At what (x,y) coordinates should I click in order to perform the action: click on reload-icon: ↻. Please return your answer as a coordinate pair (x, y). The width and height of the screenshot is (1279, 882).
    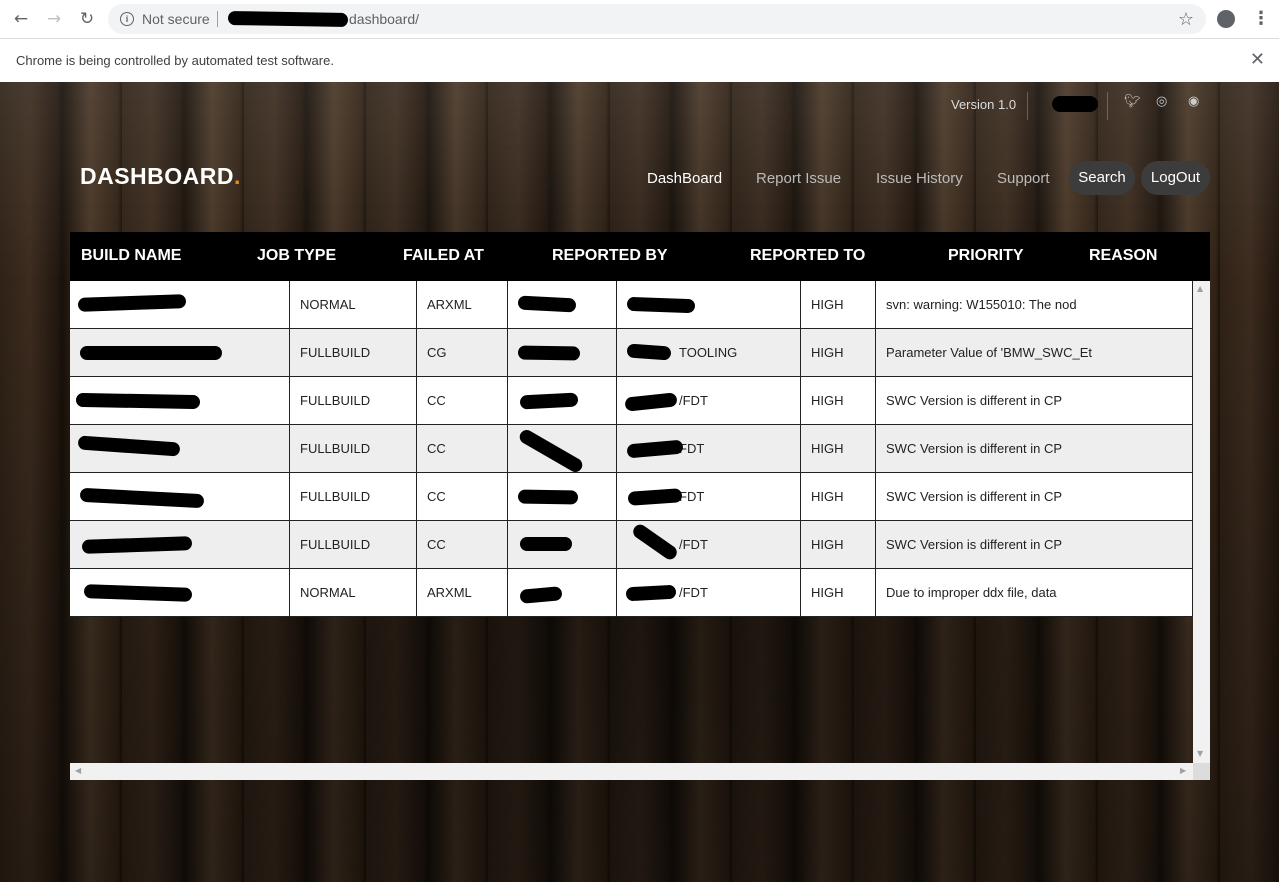
    Looking at the image, I should click on (87, 19).